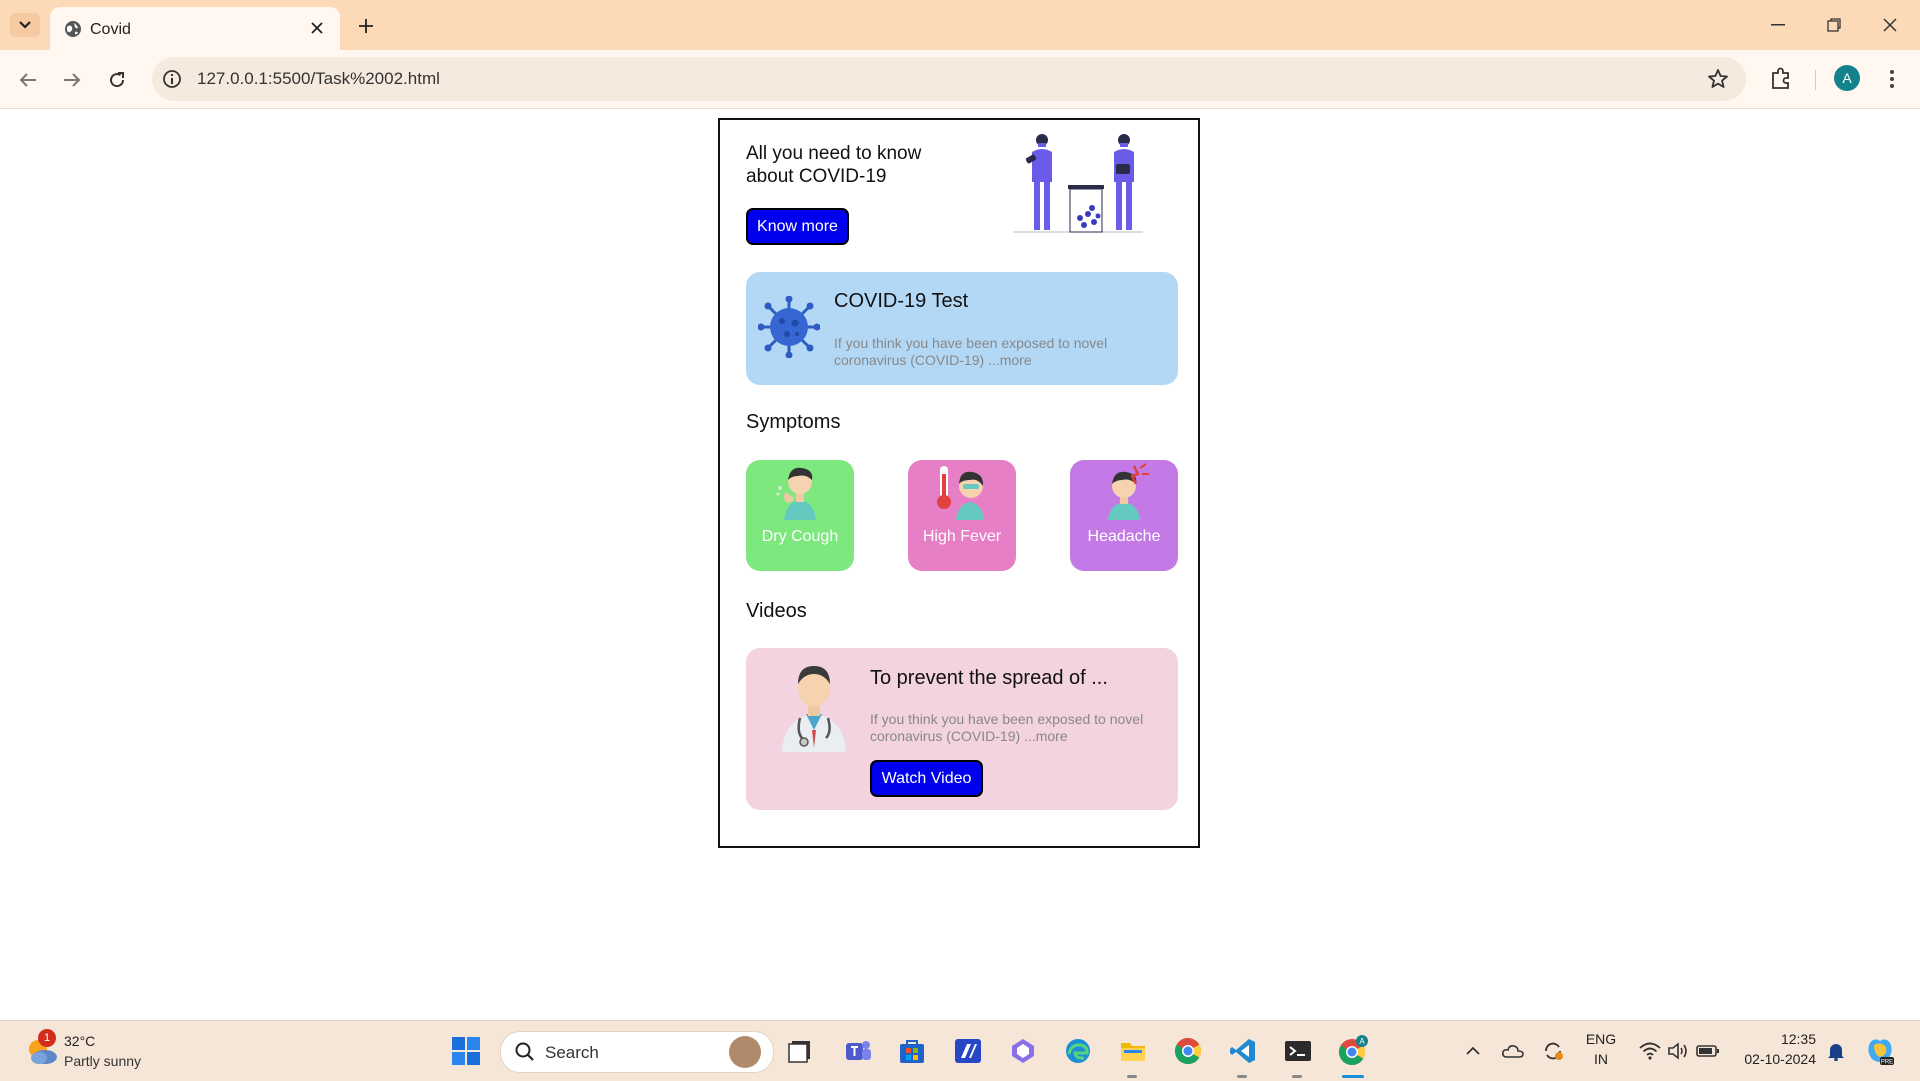 Image resolution: width=1920 pixels, height=1081 pixels. Describe the element at coordinates (1890, 25) in the screenshot. I see `close-window-button` at that location.